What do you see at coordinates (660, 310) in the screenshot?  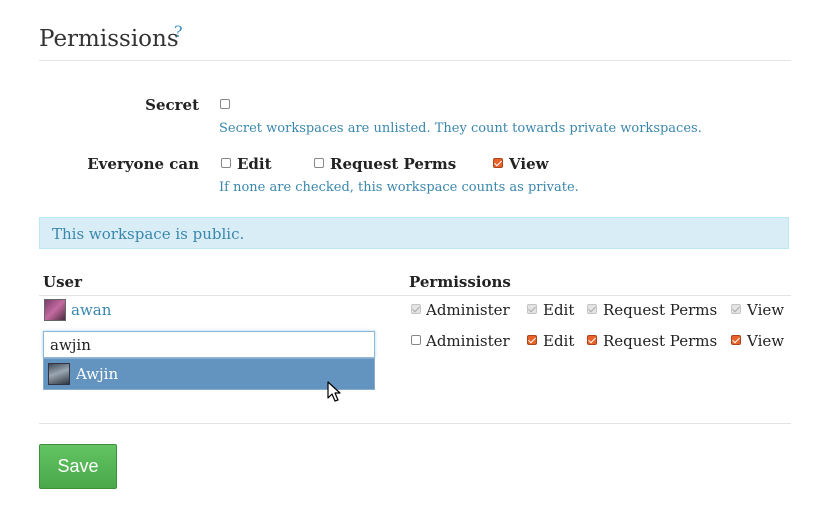 I see `awan-request-perms-label: Request Perms` at bounding box center [660, 310].